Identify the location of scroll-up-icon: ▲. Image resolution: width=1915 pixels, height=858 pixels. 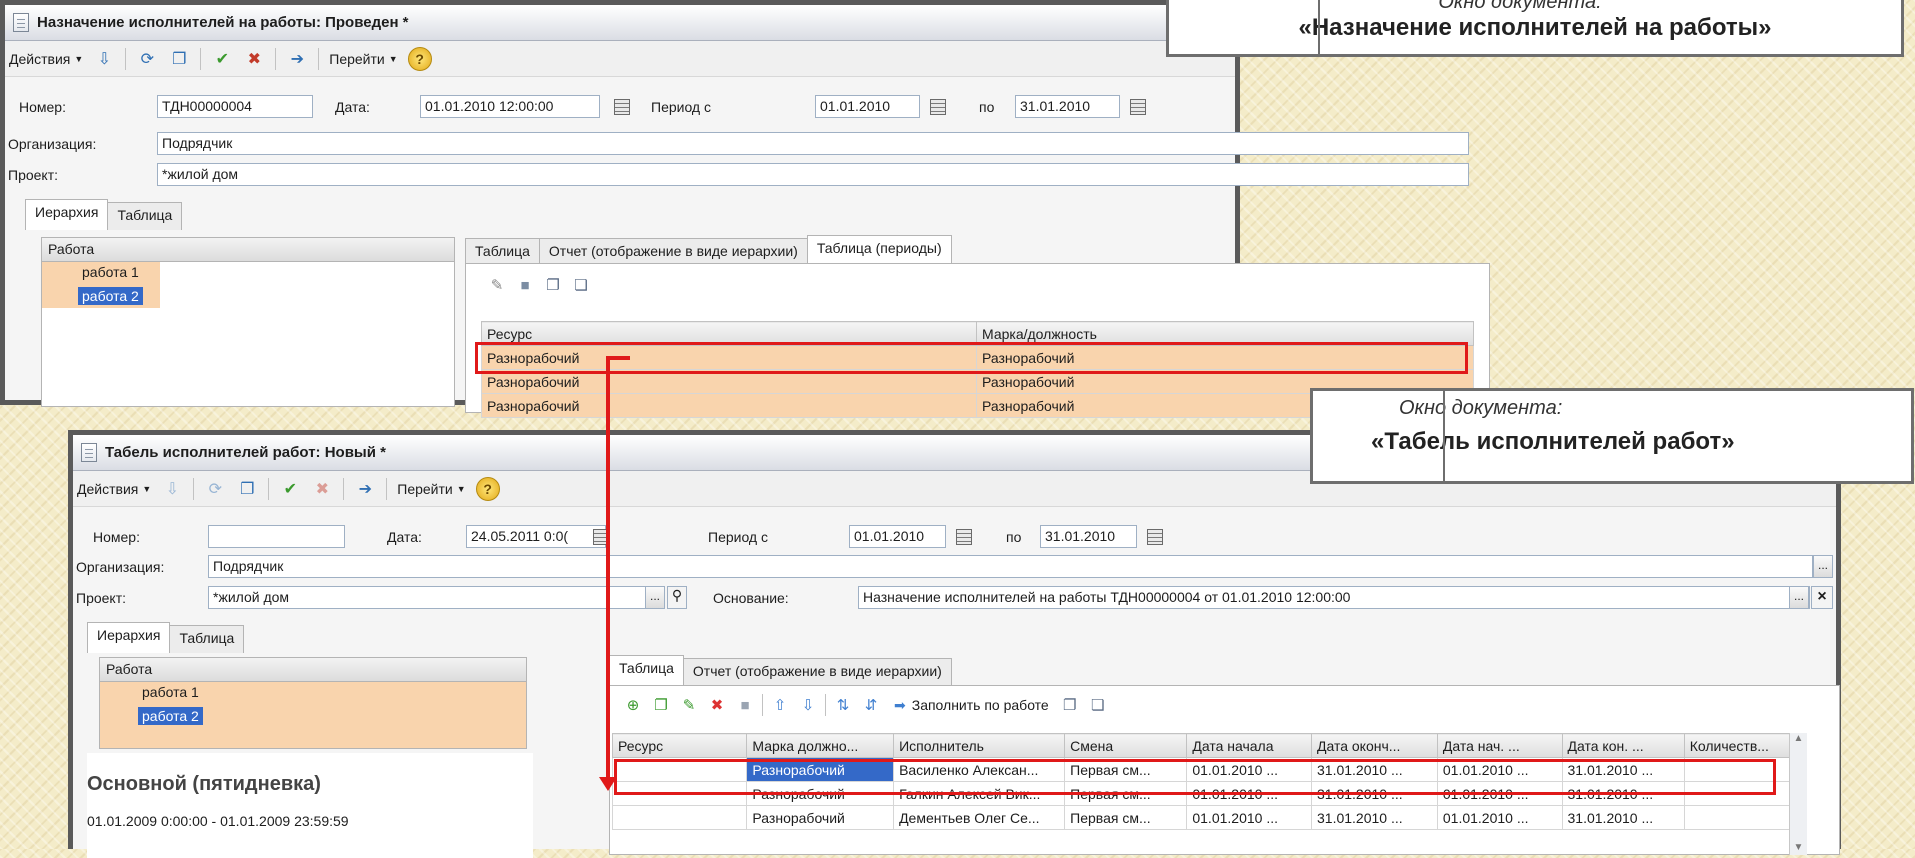
(1798, 738).